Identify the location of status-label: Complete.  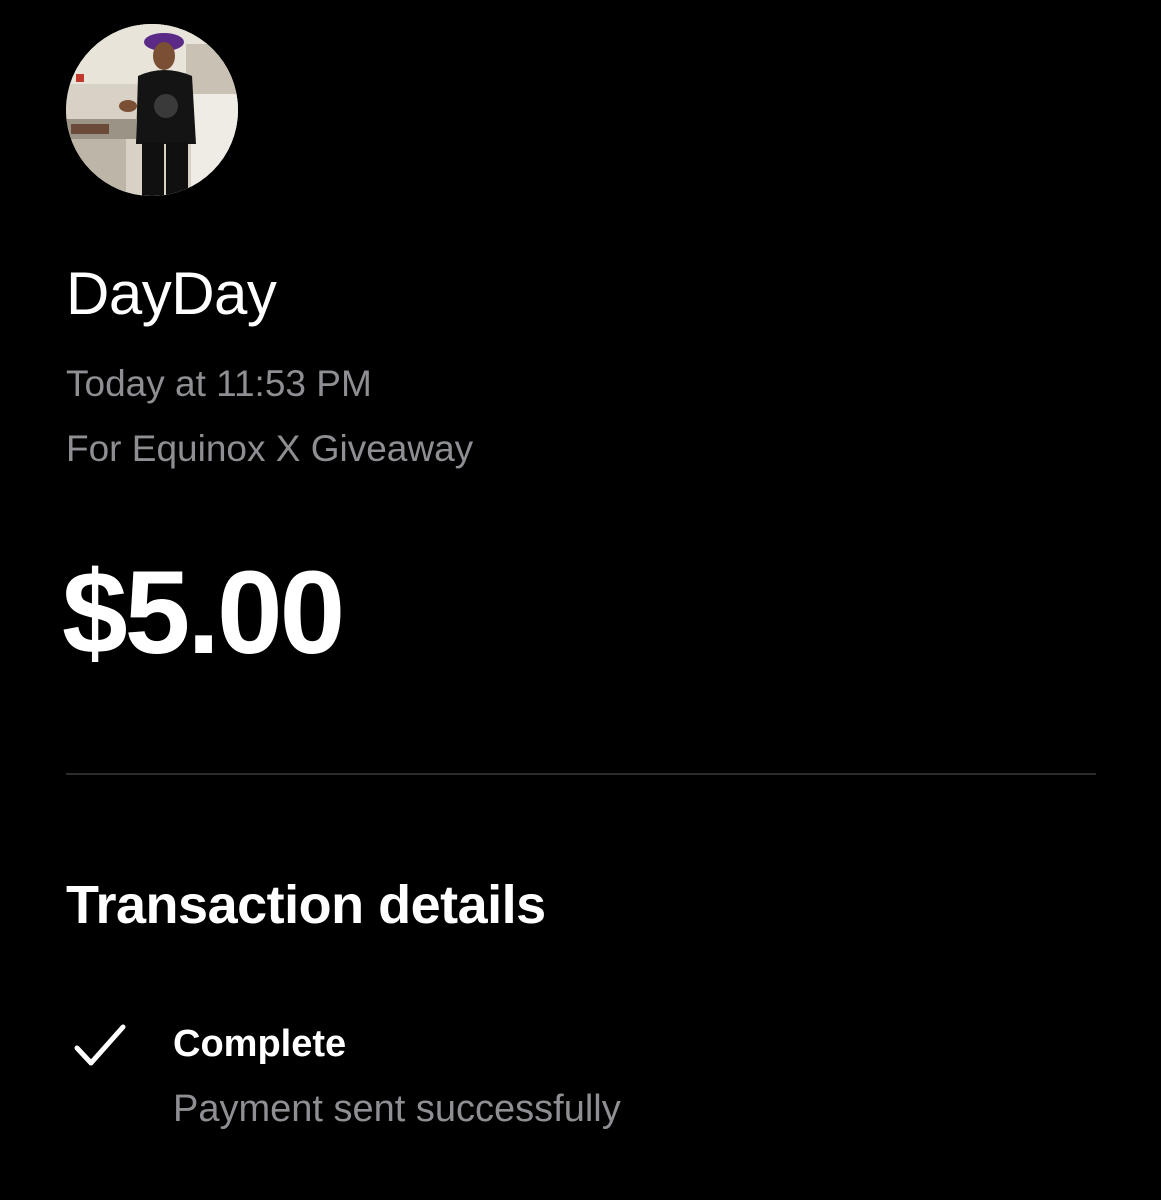
(260, 1044).